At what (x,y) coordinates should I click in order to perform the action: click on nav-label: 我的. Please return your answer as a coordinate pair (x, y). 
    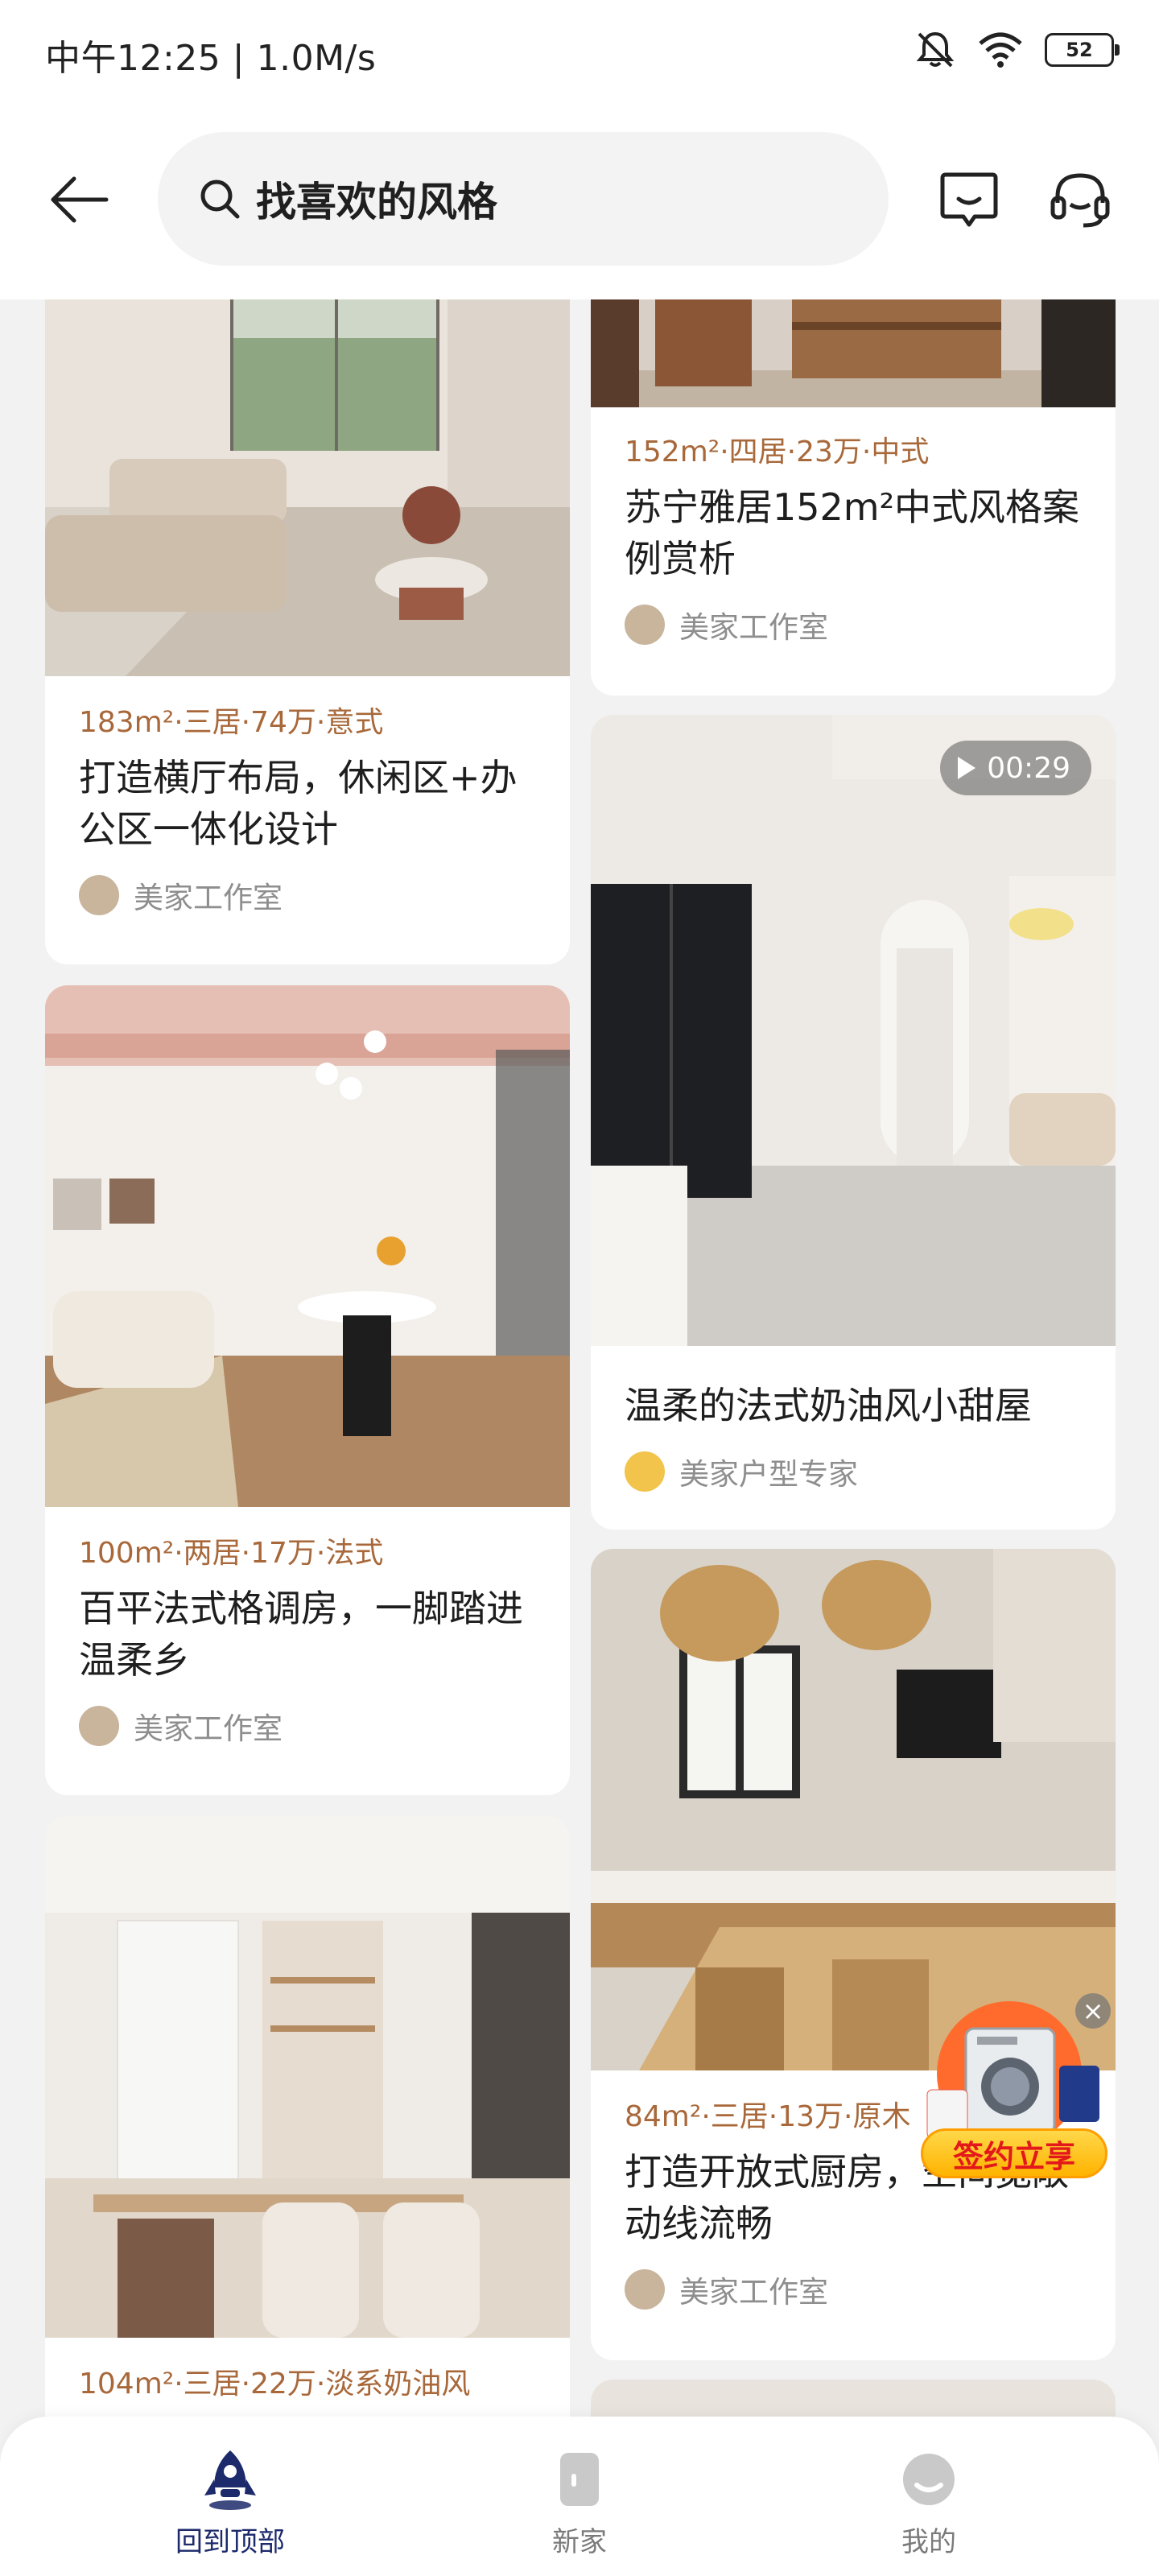
    Looking at the image, I should click on (928, 2542).